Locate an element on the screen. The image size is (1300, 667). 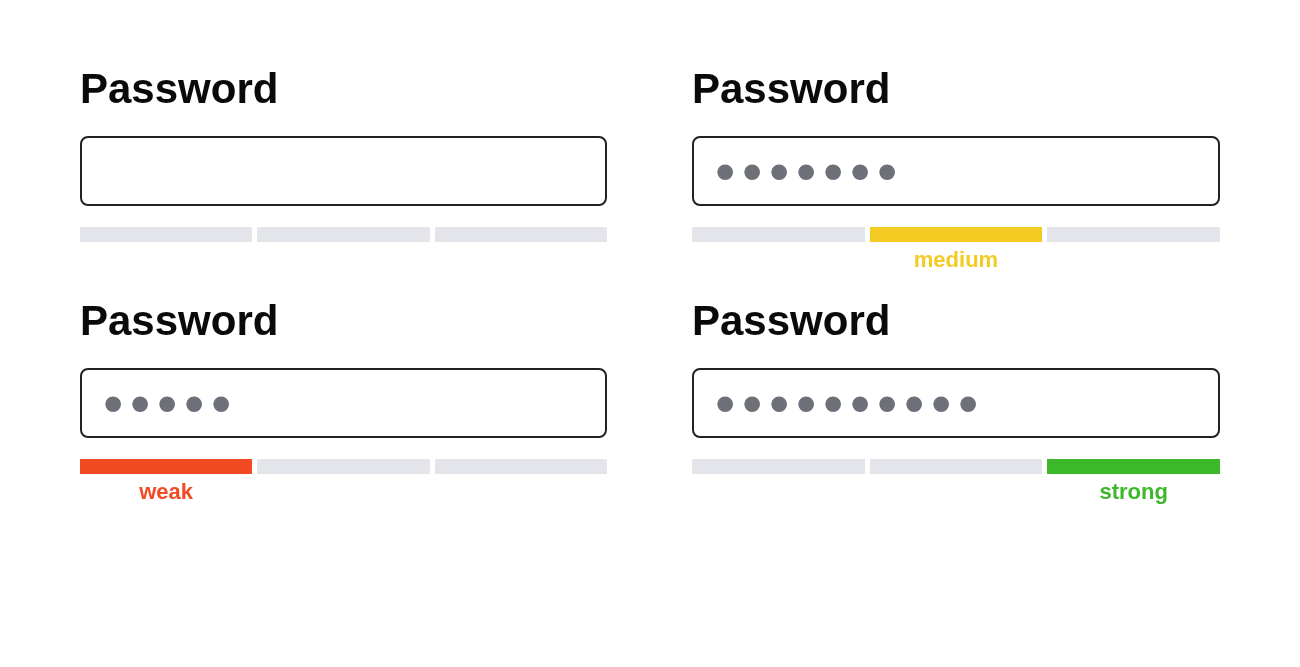
password-field is located at coordinates (343, 171).